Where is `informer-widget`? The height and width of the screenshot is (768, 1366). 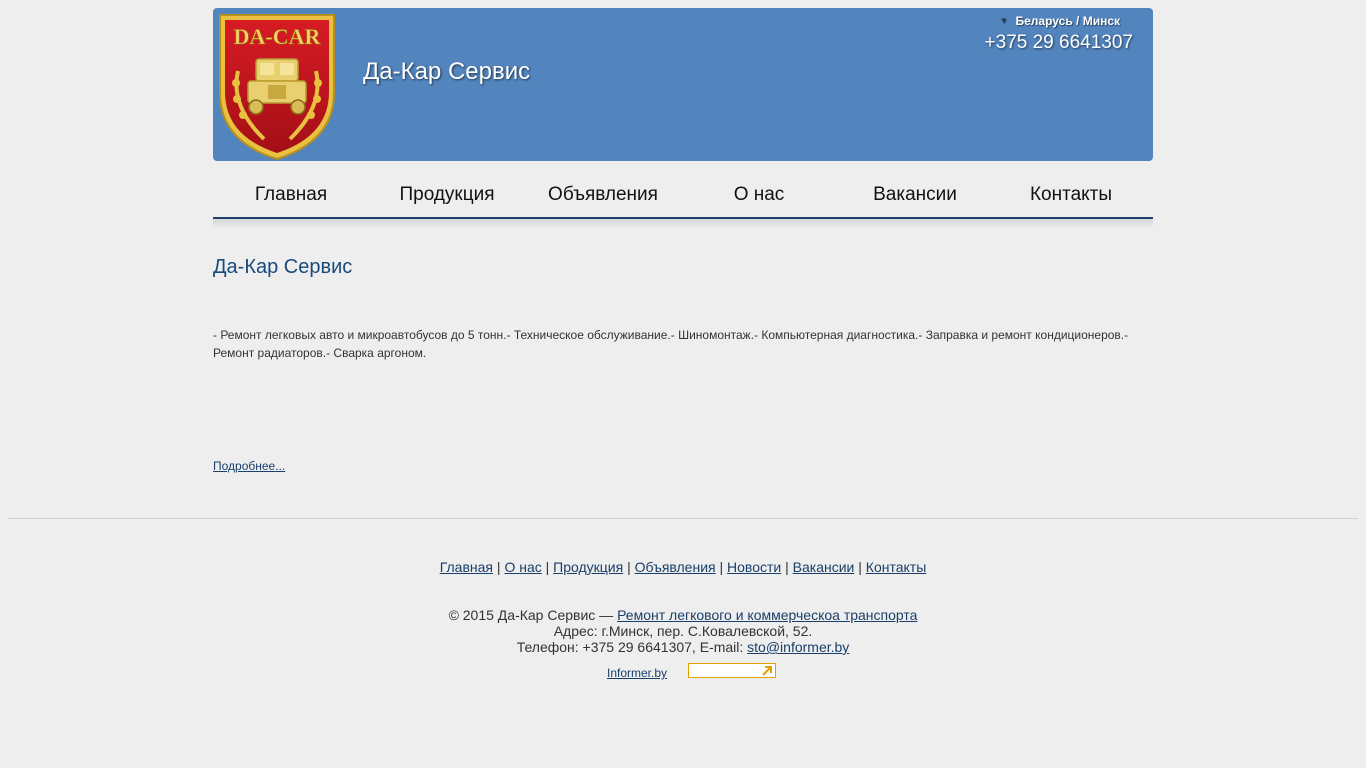 informer-widget is located at coordinates (732, 670).